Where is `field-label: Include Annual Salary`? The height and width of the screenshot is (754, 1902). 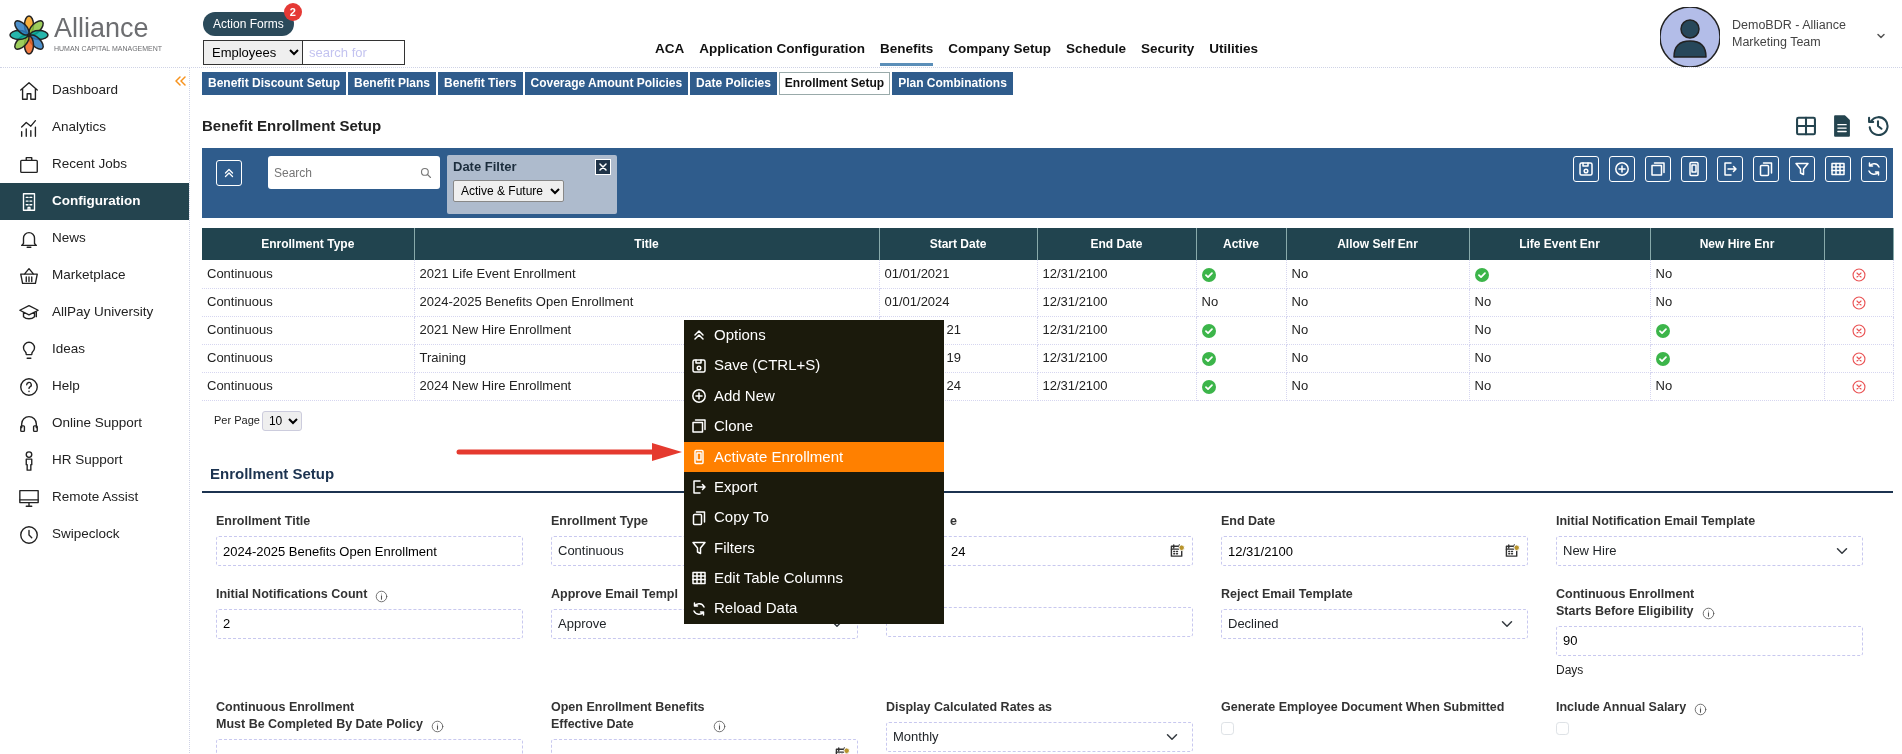
field-label: Include Annual Salary is located at coordinates (1621, 707).